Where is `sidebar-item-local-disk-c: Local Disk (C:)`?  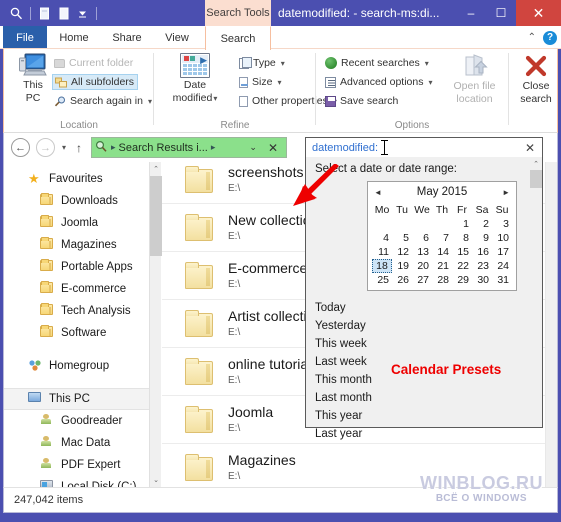
sidebar-item-local-disk-c: Local Disk (C:) is located at coordinates (76, 481).